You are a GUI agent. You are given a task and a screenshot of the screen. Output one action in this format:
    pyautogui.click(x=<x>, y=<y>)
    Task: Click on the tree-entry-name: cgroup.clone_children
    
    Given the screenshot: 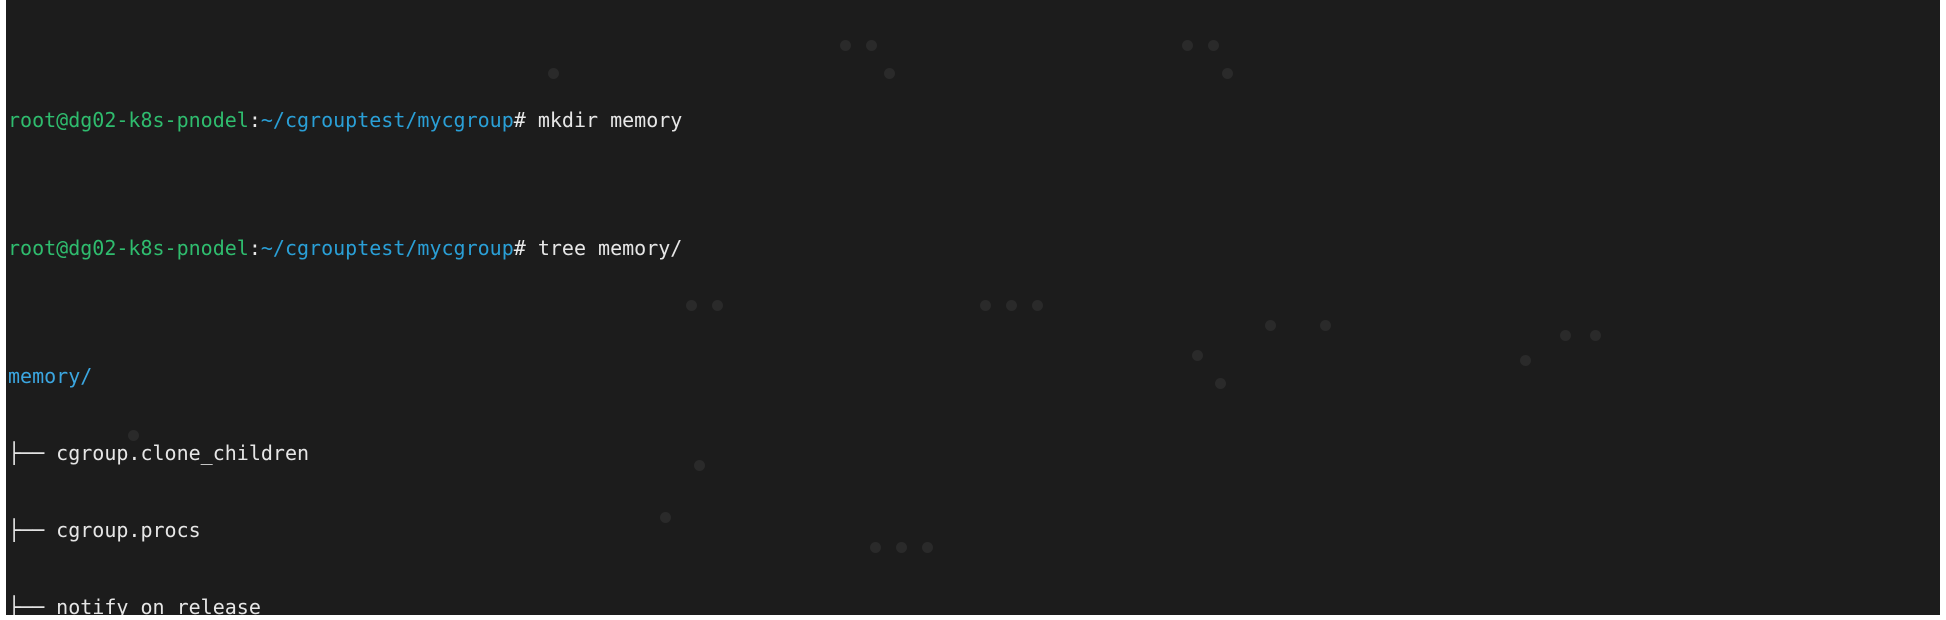 What is the action you would take?
    pyautogui.click(x=183, y=453)
    